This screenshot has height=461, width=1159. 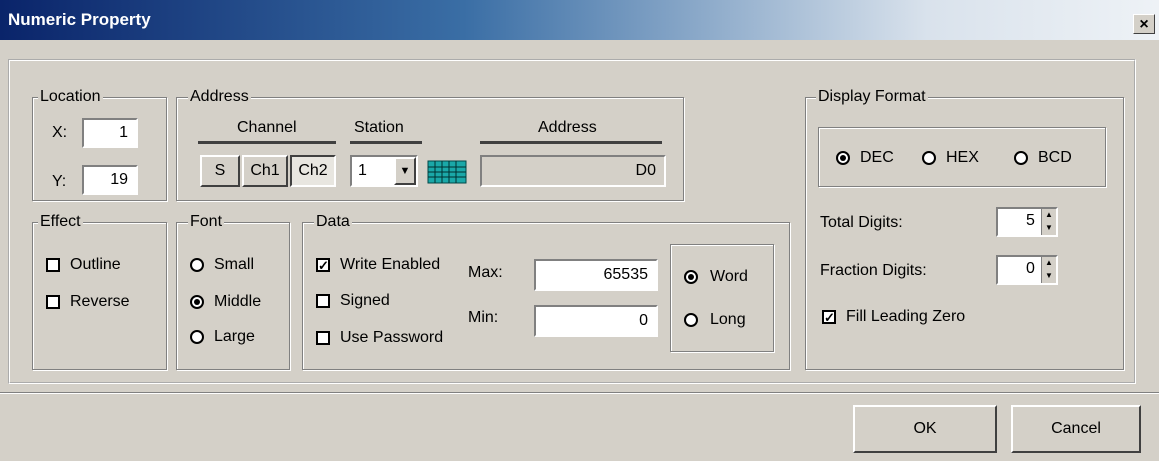 I want to click on size-group, so click(x=722, y=298).